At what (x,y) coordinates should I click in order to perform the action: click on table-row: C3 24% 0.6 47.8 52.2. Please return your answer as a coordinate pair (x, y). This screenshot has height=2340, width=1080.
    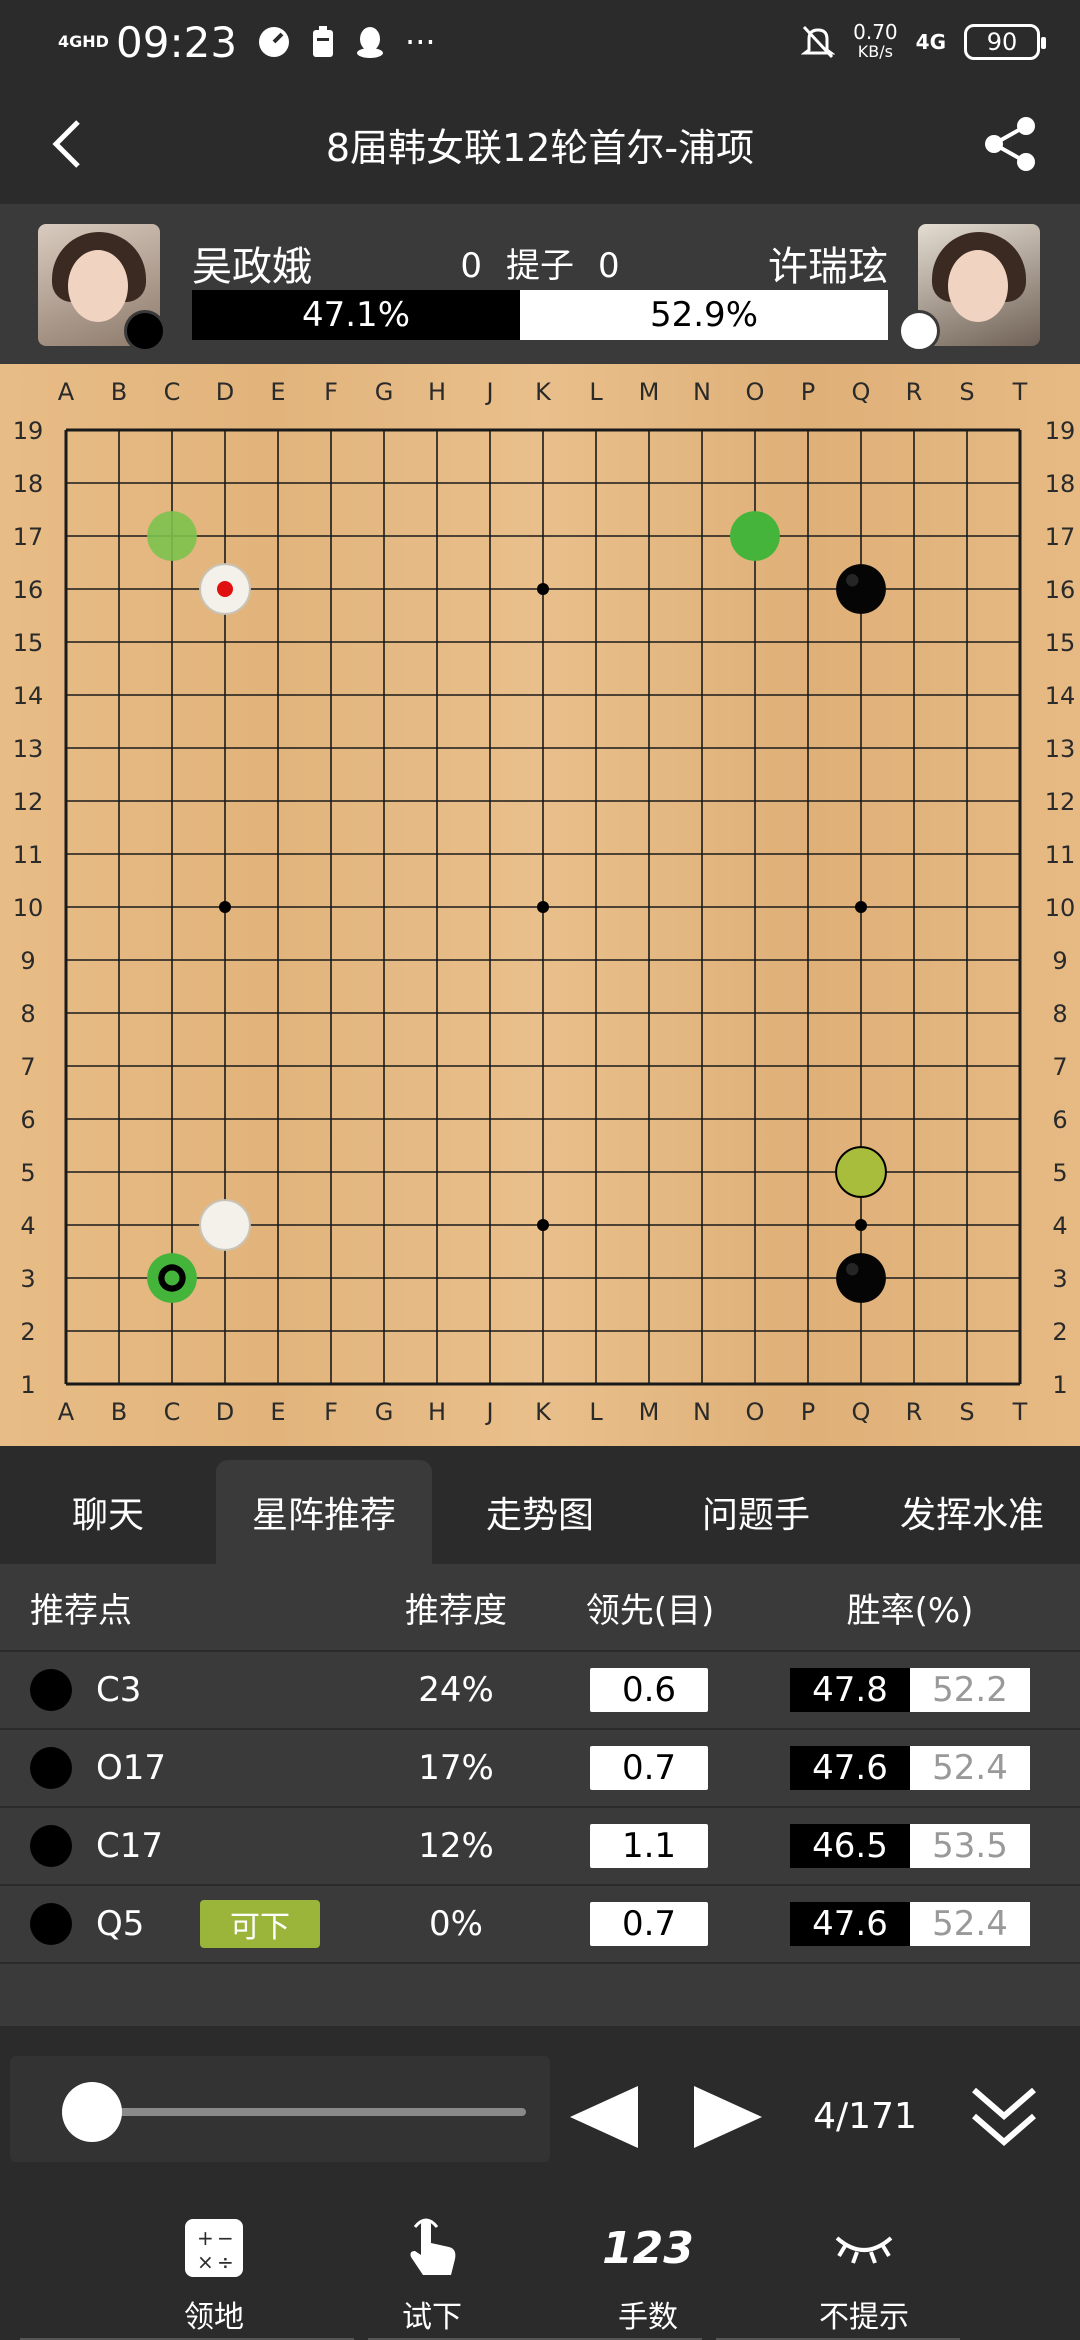
    Looking at the image, I should click on (540, 1691).